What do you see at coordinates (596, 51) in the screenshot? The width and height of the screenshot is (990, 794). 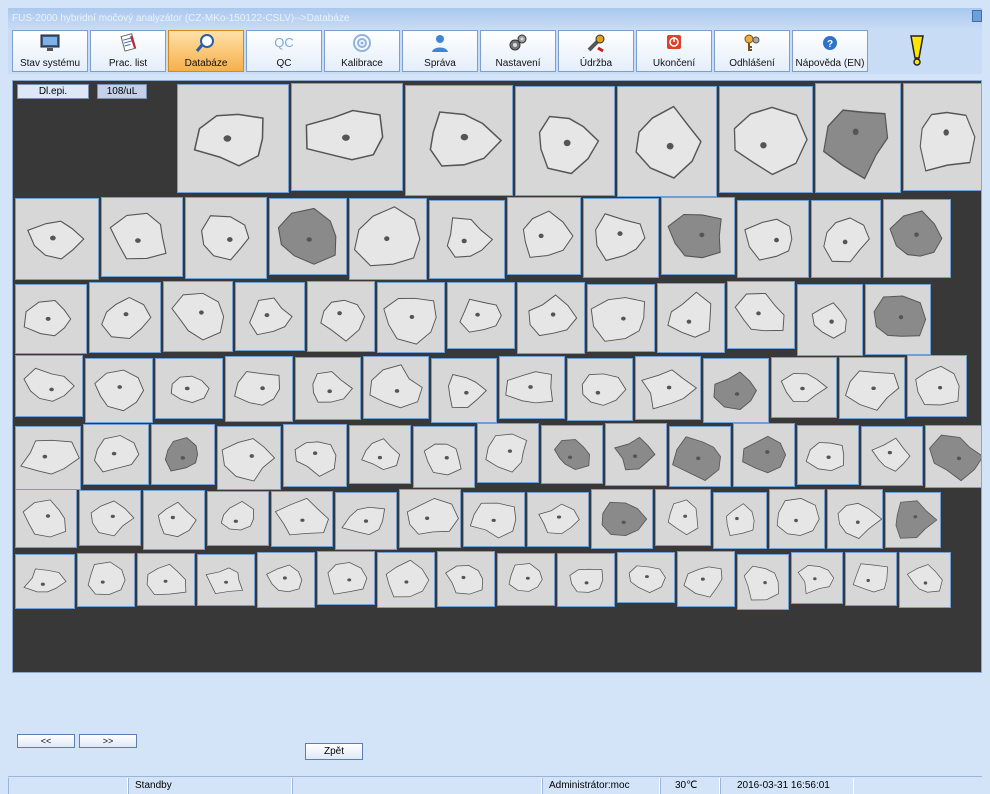 I see `toolbar-button-udrzba: Údržba` at bounding box center [596, 51].